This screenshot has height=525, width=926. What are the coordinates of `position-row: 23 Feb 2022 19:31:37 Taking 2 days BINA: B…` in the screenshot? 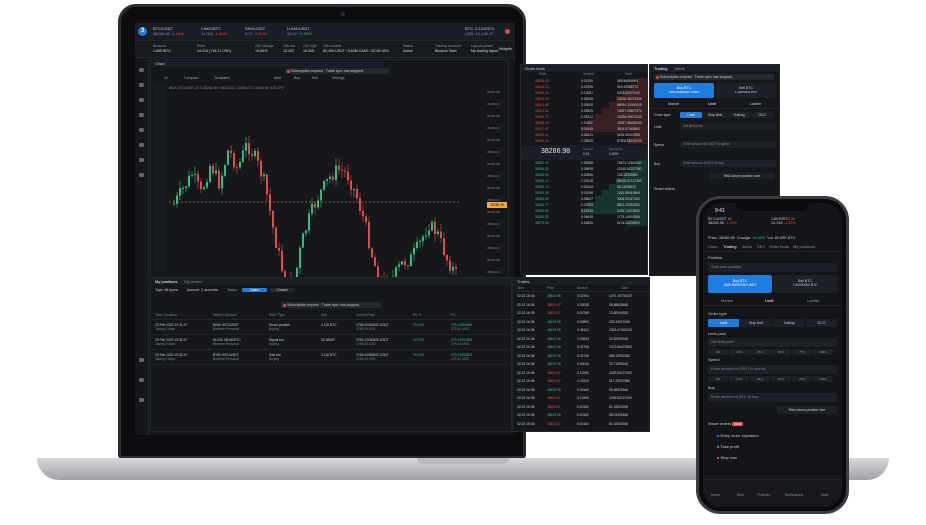 It's located at (331, 328).